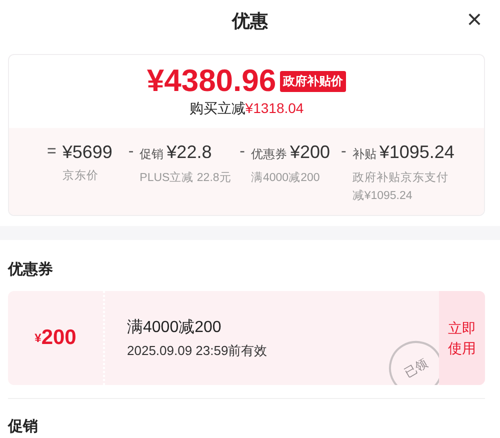 The width and height of the screenshot is (500, 438). Describe the element at coordinates (189, 152) in the screenshot. I see `breakdown-amount: ¥22.8` at that location.